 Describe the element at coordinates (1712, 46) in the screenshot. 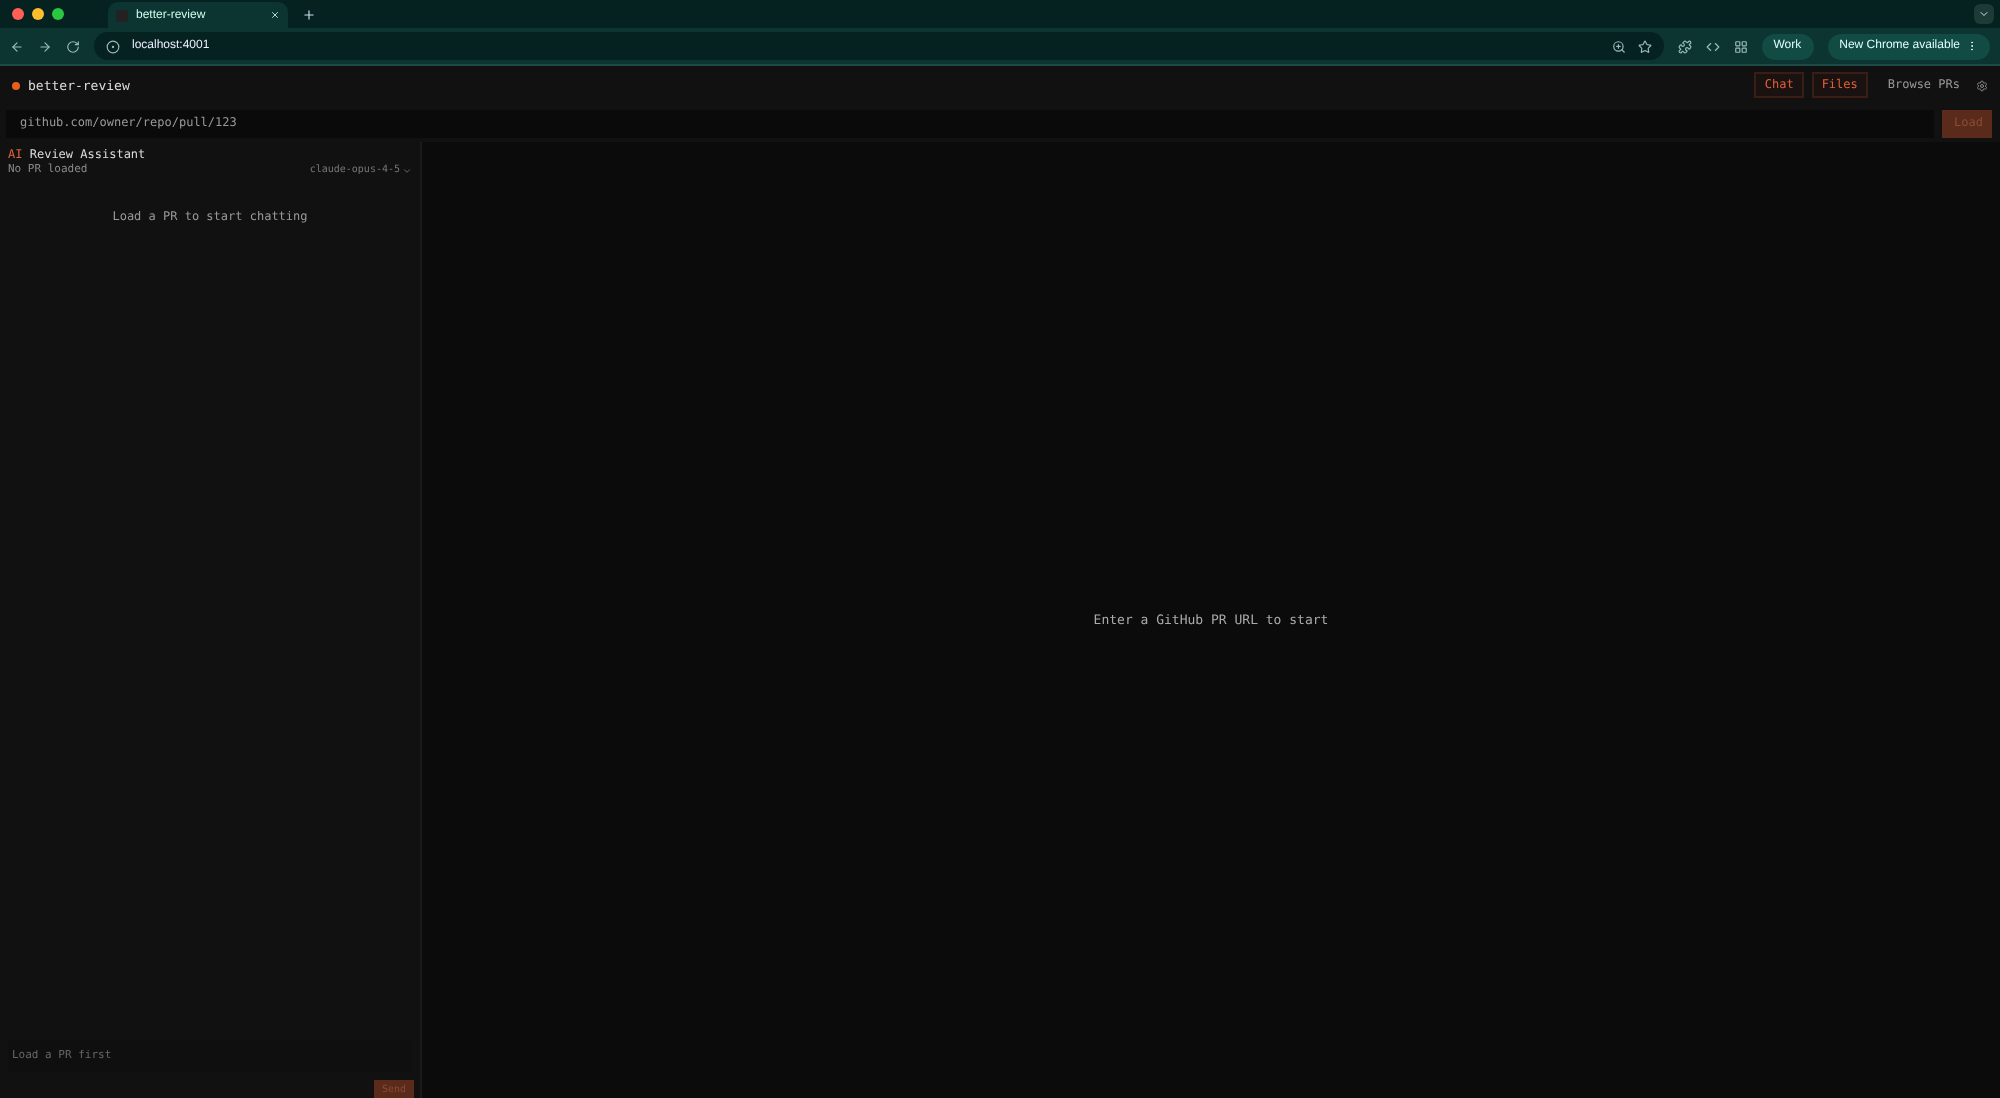

I see `code-icon` at that location.